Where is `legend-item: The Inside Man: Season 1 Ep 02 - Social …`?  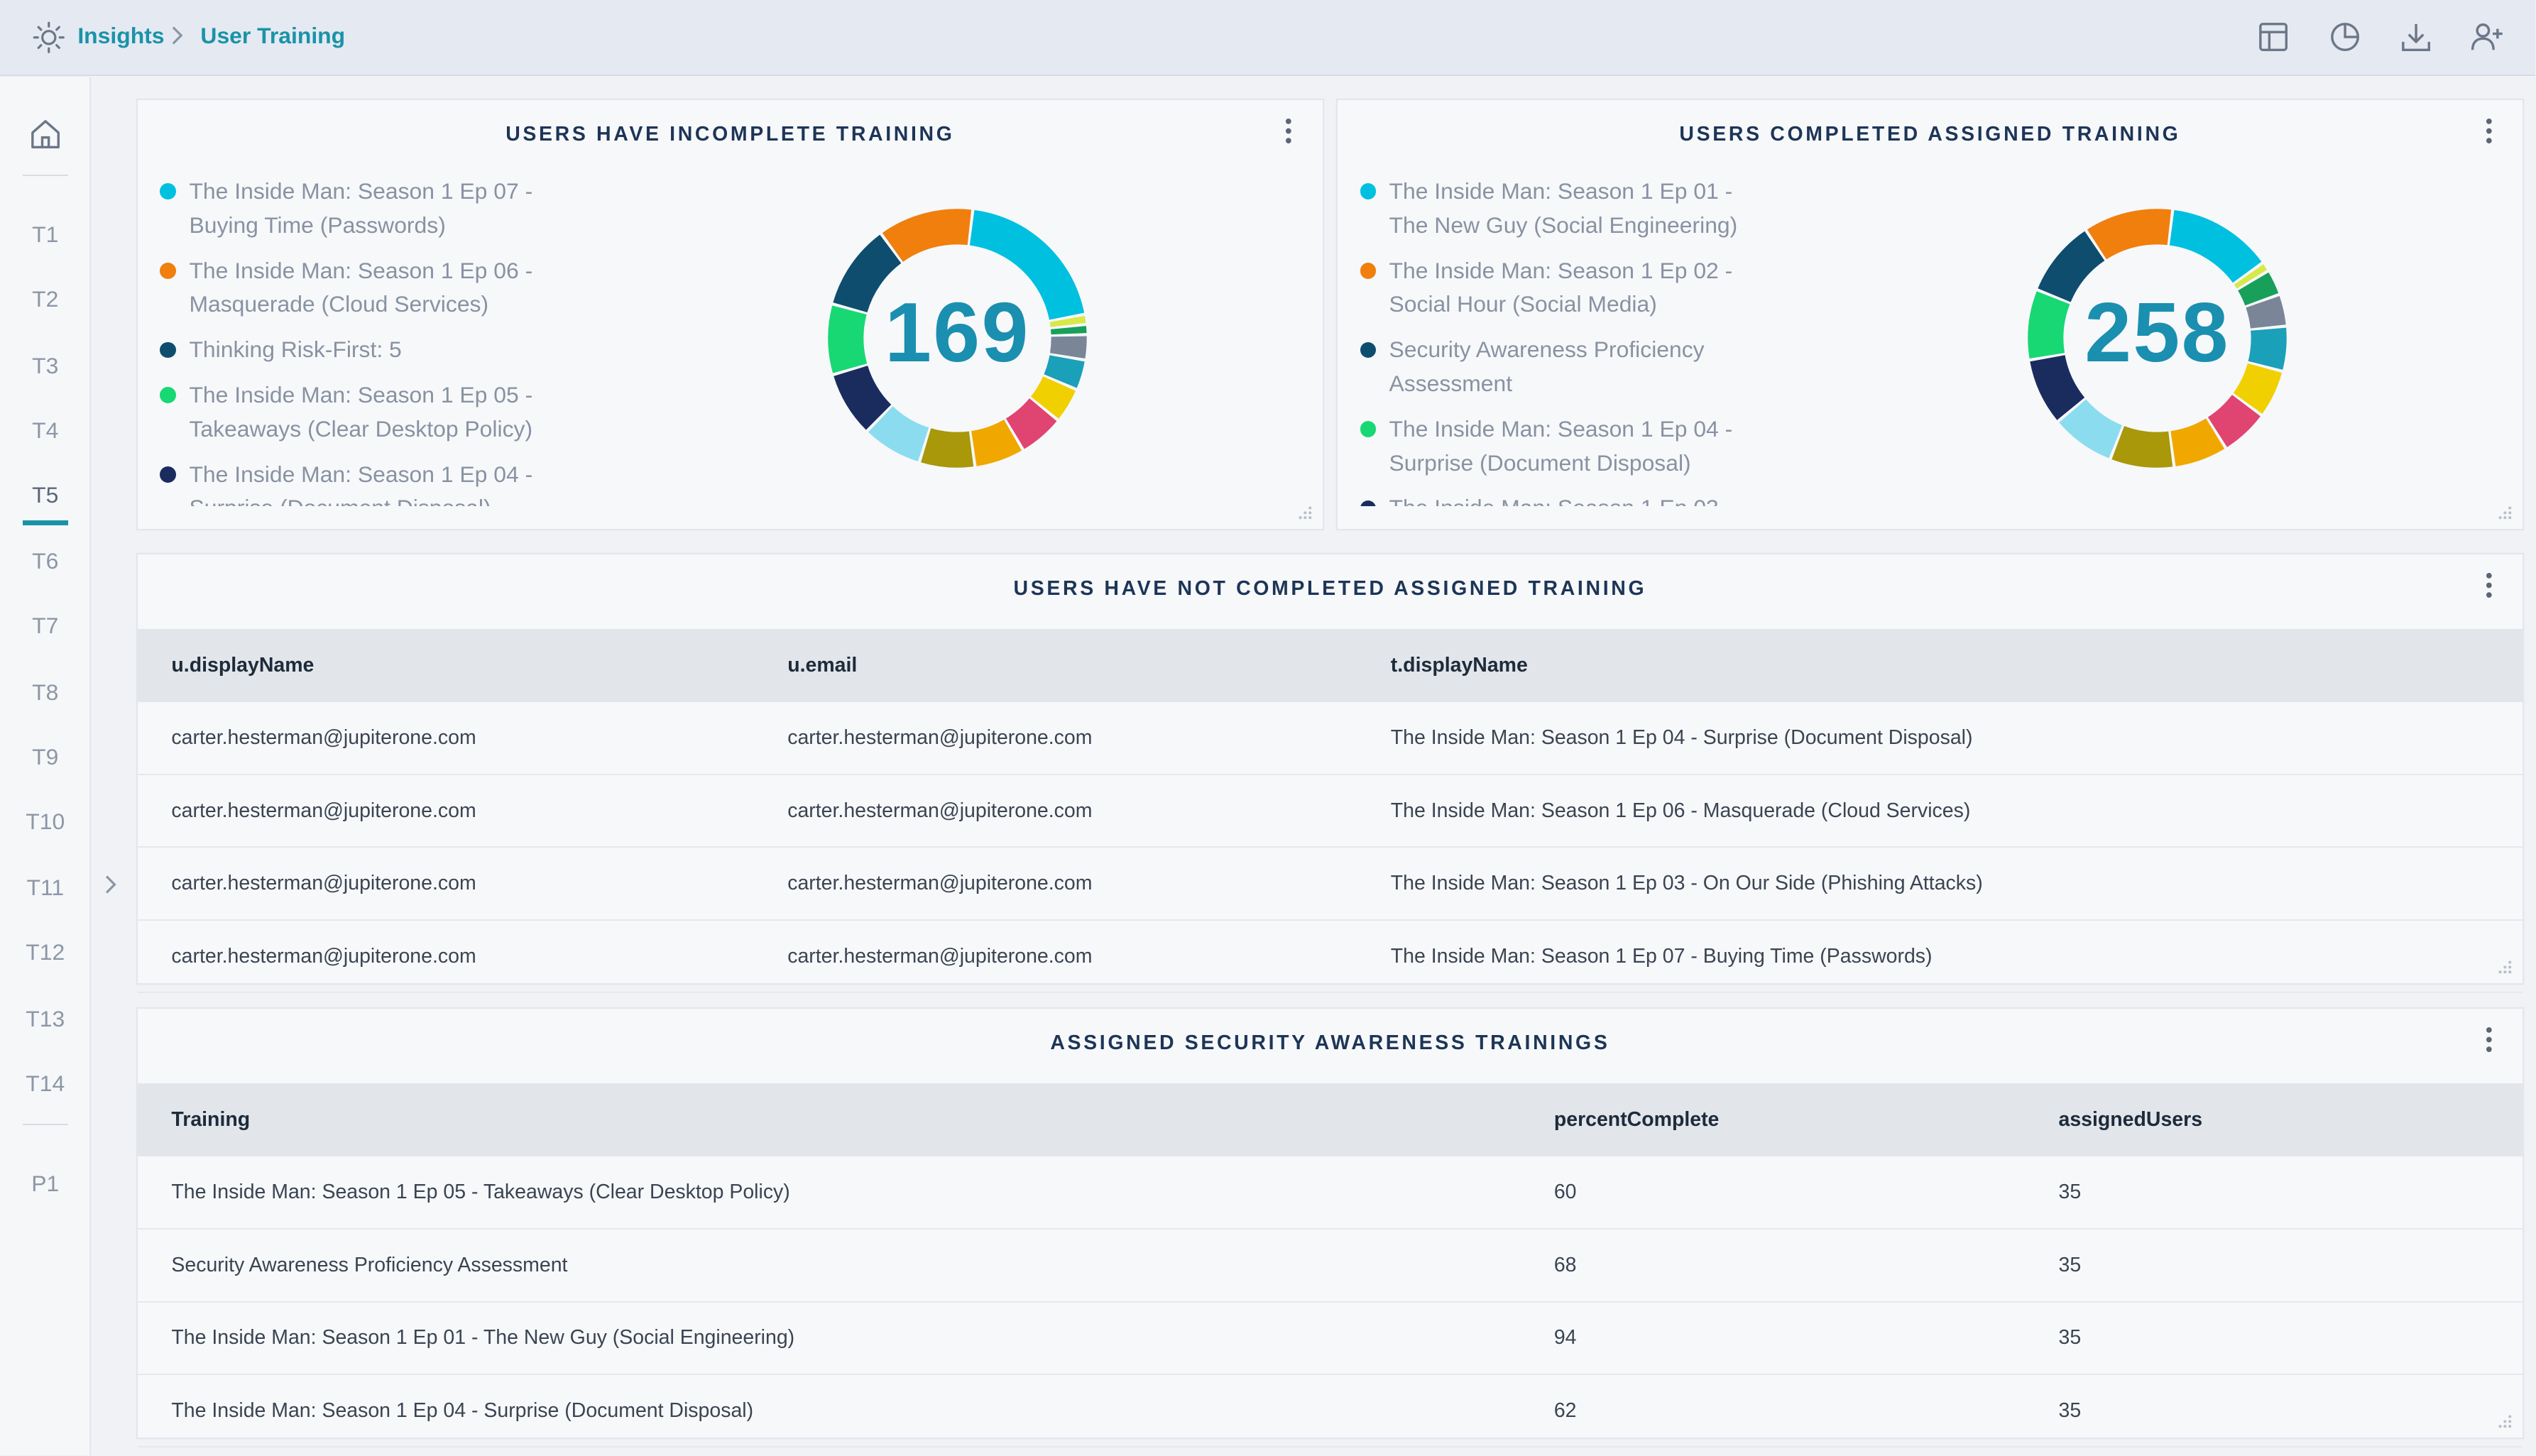
legend-item: The Inside Man: Season 1 Ep 02 - Social … is located at coordinates (1562, 288).